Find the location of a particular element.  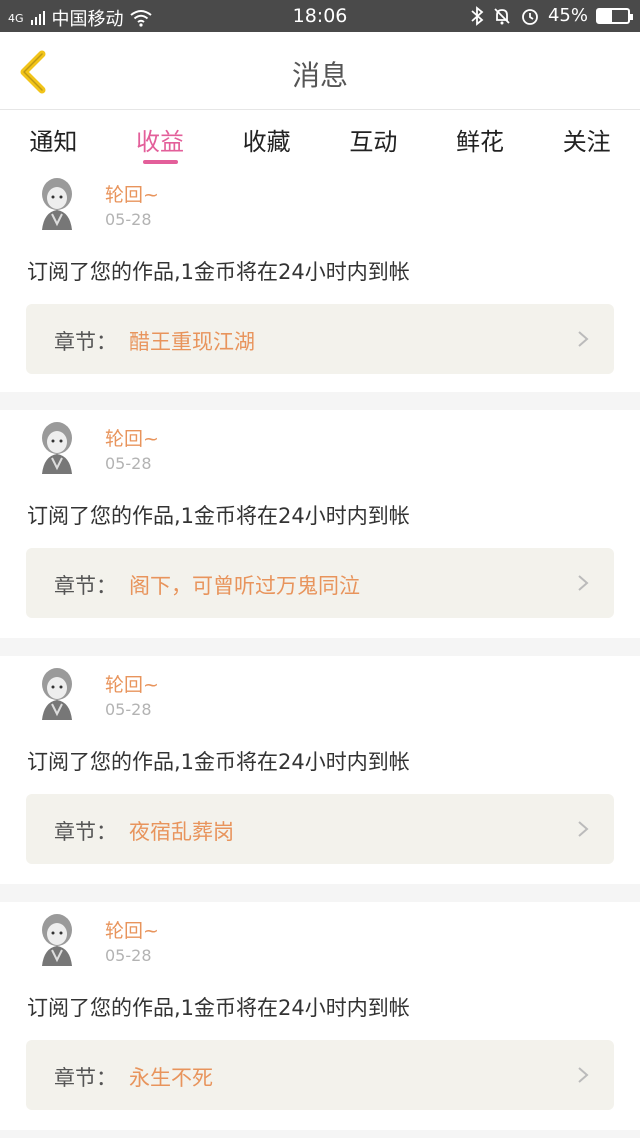

tab-label: 收益 is located at coordinates (160, 142).